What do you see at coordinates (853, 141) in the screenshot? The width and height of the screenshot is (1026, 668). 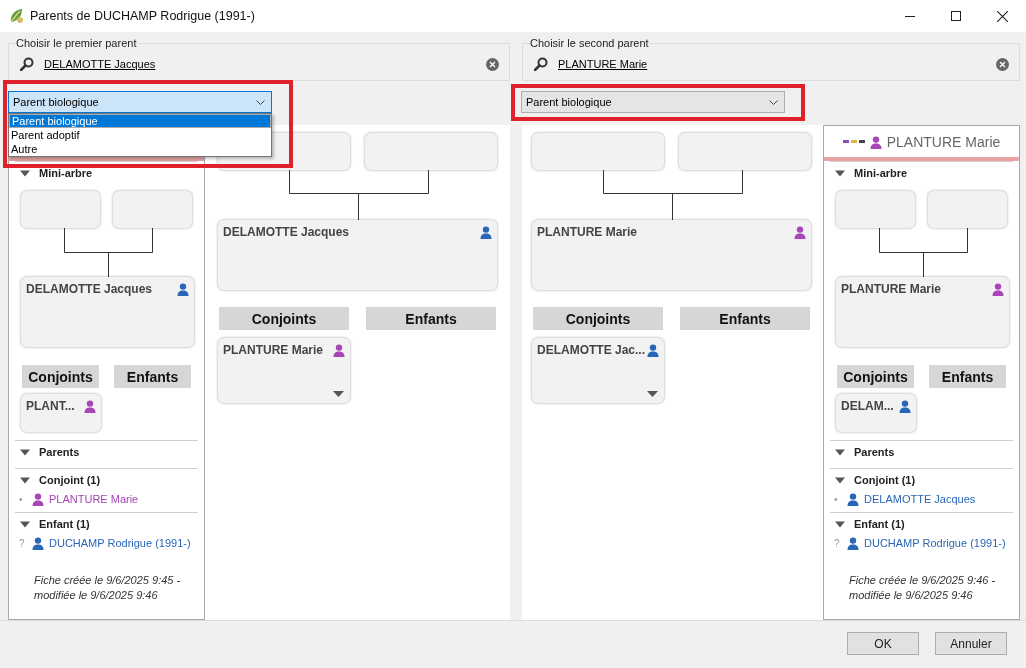 I see `color-dashes-icon` at bounding box center [853, 141].